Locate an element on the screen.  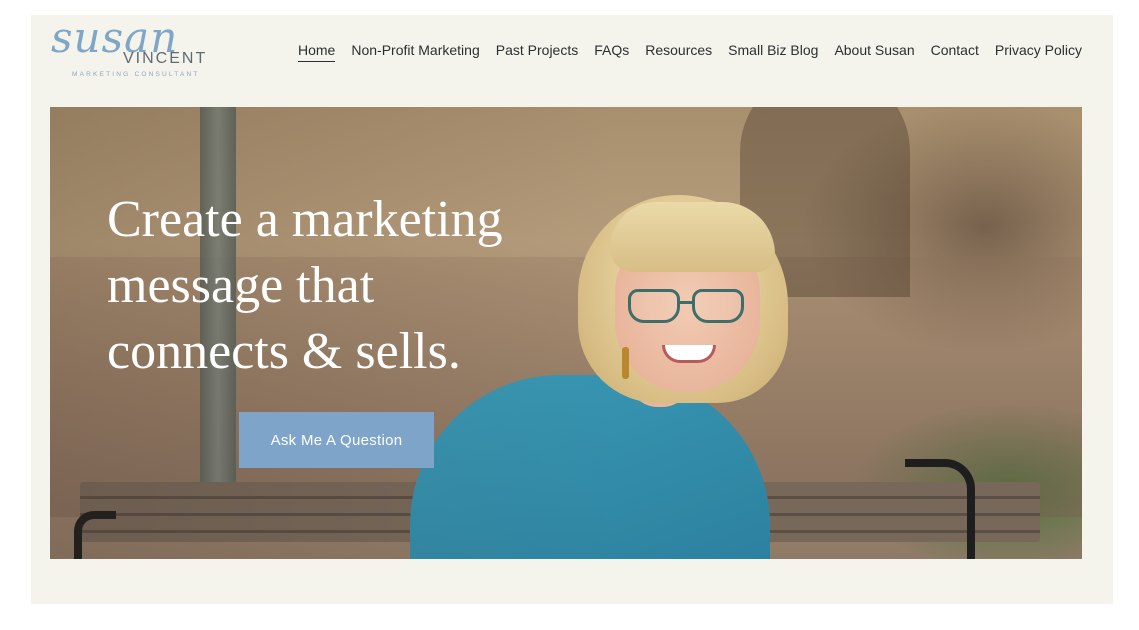
nav-item-about-susan: About Susan is located at coordinates (874, 52).